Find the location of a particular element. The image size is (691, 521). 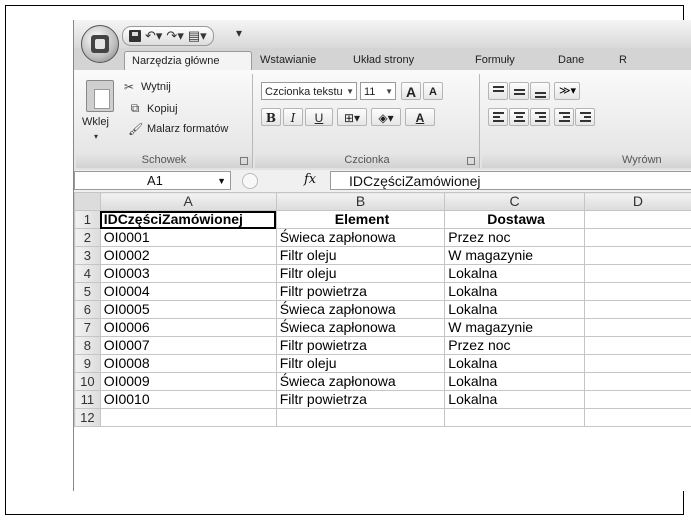

align-top-icon is located at coordinates (498, 91).